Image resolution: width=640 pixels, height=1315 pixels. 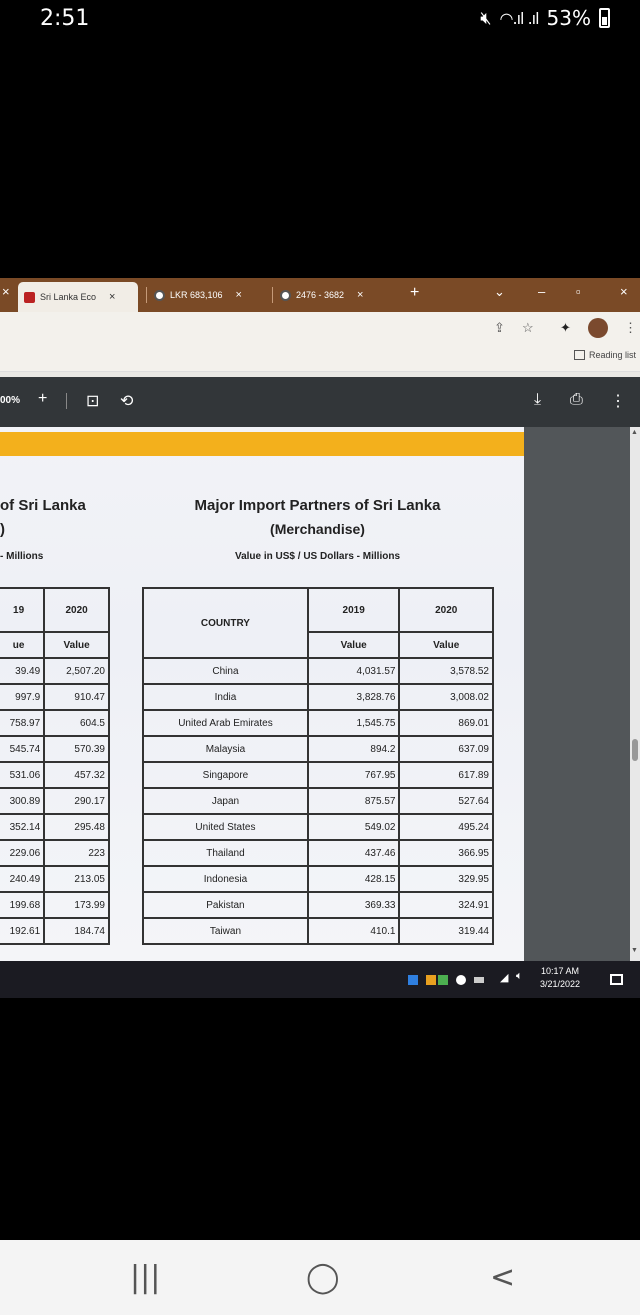 What do you see at coordinates (541, 291) in the screenshot?
I see `minimize-button: –` at bounding box center [541, 291].